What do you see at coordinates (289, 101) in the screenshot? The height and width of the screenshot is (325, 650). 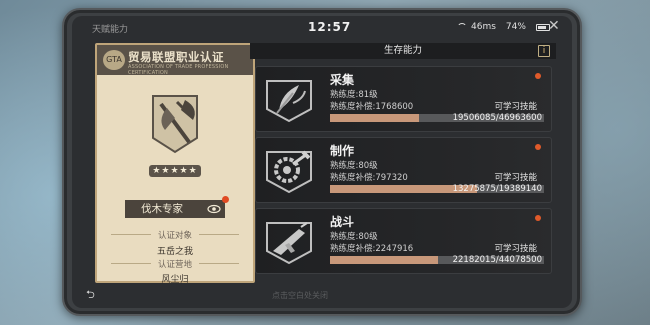 I see `gathering-leaf-icon` at bounding box center [289, 101].